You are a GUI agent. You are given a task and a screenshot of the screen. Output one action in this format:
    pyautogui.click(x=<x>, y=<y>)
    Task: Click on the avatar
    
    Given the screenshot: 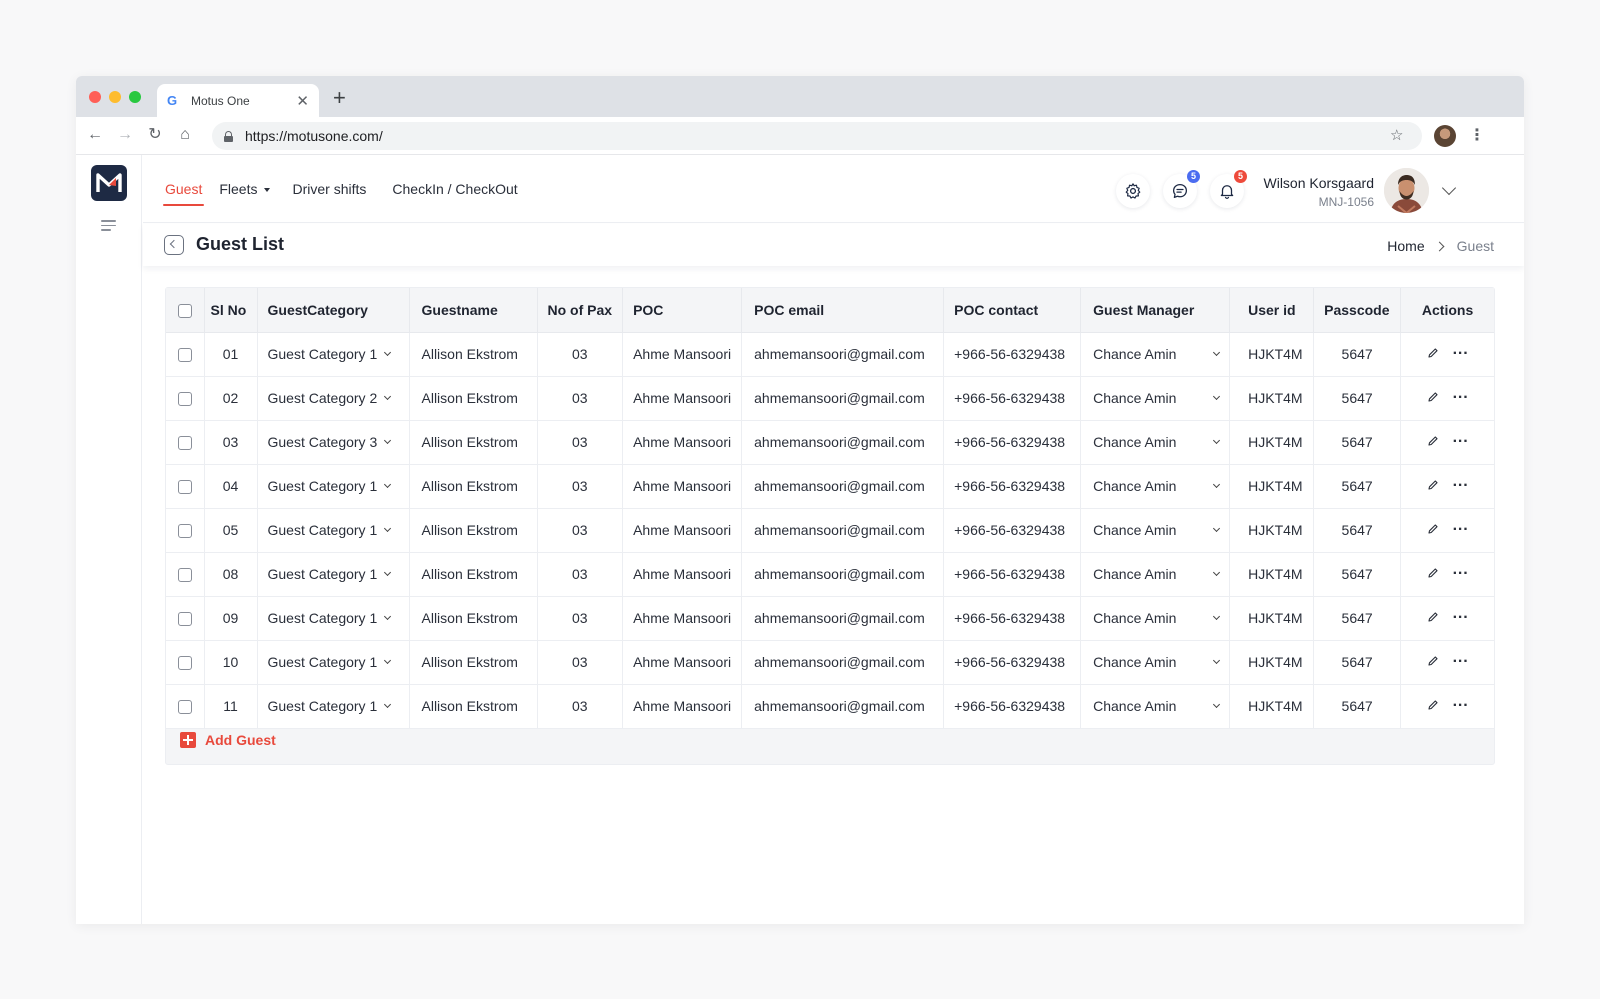 What is the action you would take?
    pyautogui.click(x=1406, y=190)
    